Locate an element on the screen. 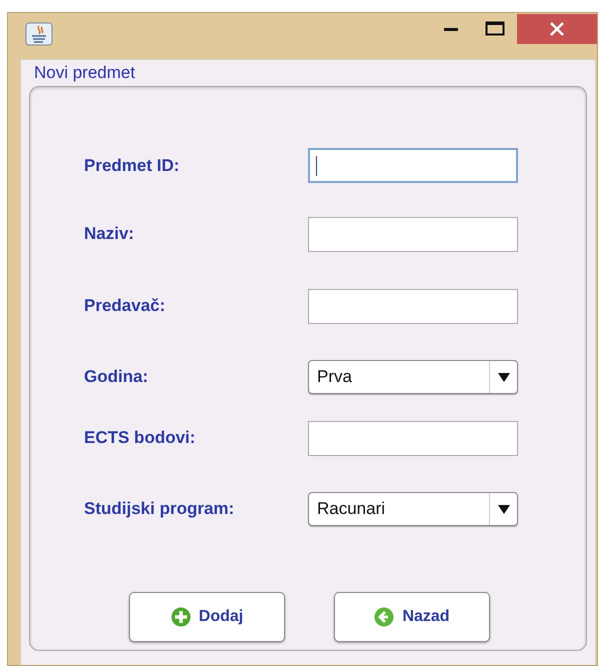  java-icon is located at coordinates (39, 34).